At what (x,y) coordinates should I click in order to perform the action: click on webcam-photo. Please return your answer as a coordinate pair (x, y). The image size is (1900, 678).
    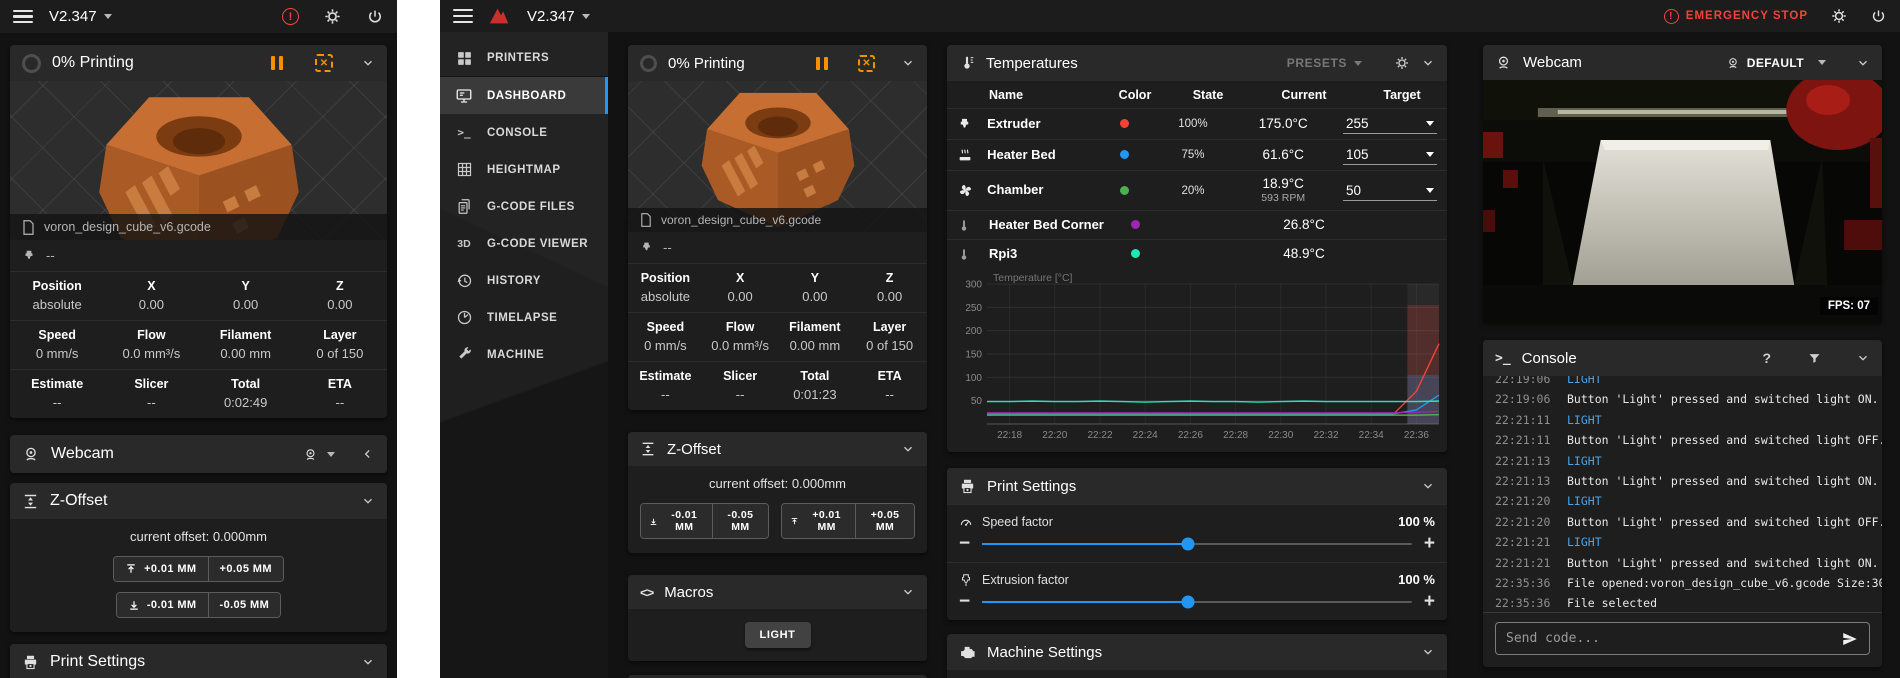
    Looking at the image, I should click on (1682, 201).